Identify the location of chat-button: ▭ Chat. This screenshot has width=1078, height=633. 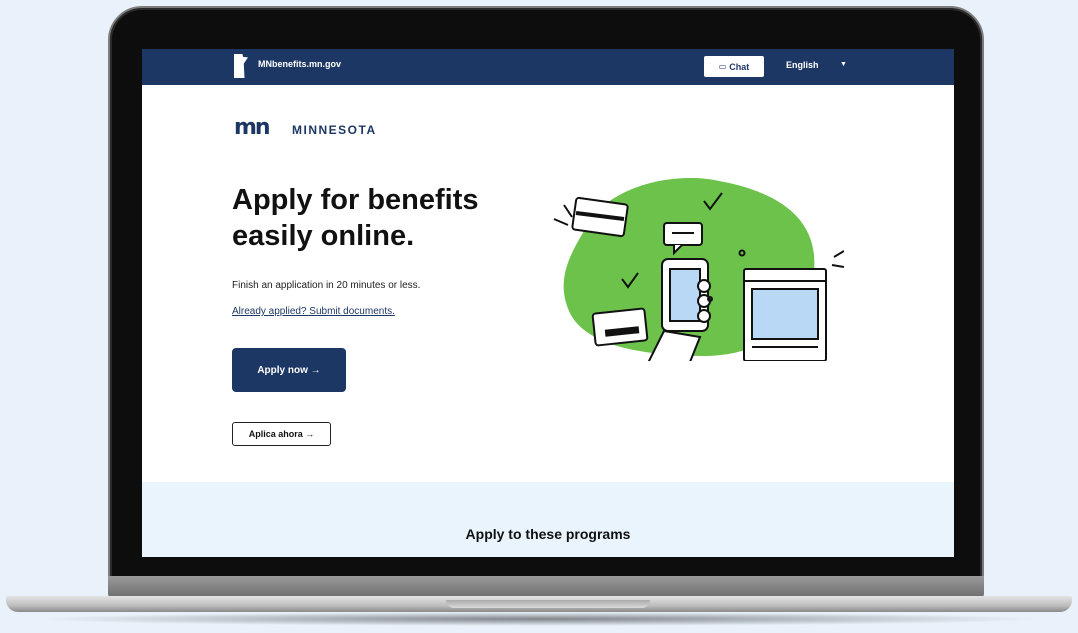
(734, 66).